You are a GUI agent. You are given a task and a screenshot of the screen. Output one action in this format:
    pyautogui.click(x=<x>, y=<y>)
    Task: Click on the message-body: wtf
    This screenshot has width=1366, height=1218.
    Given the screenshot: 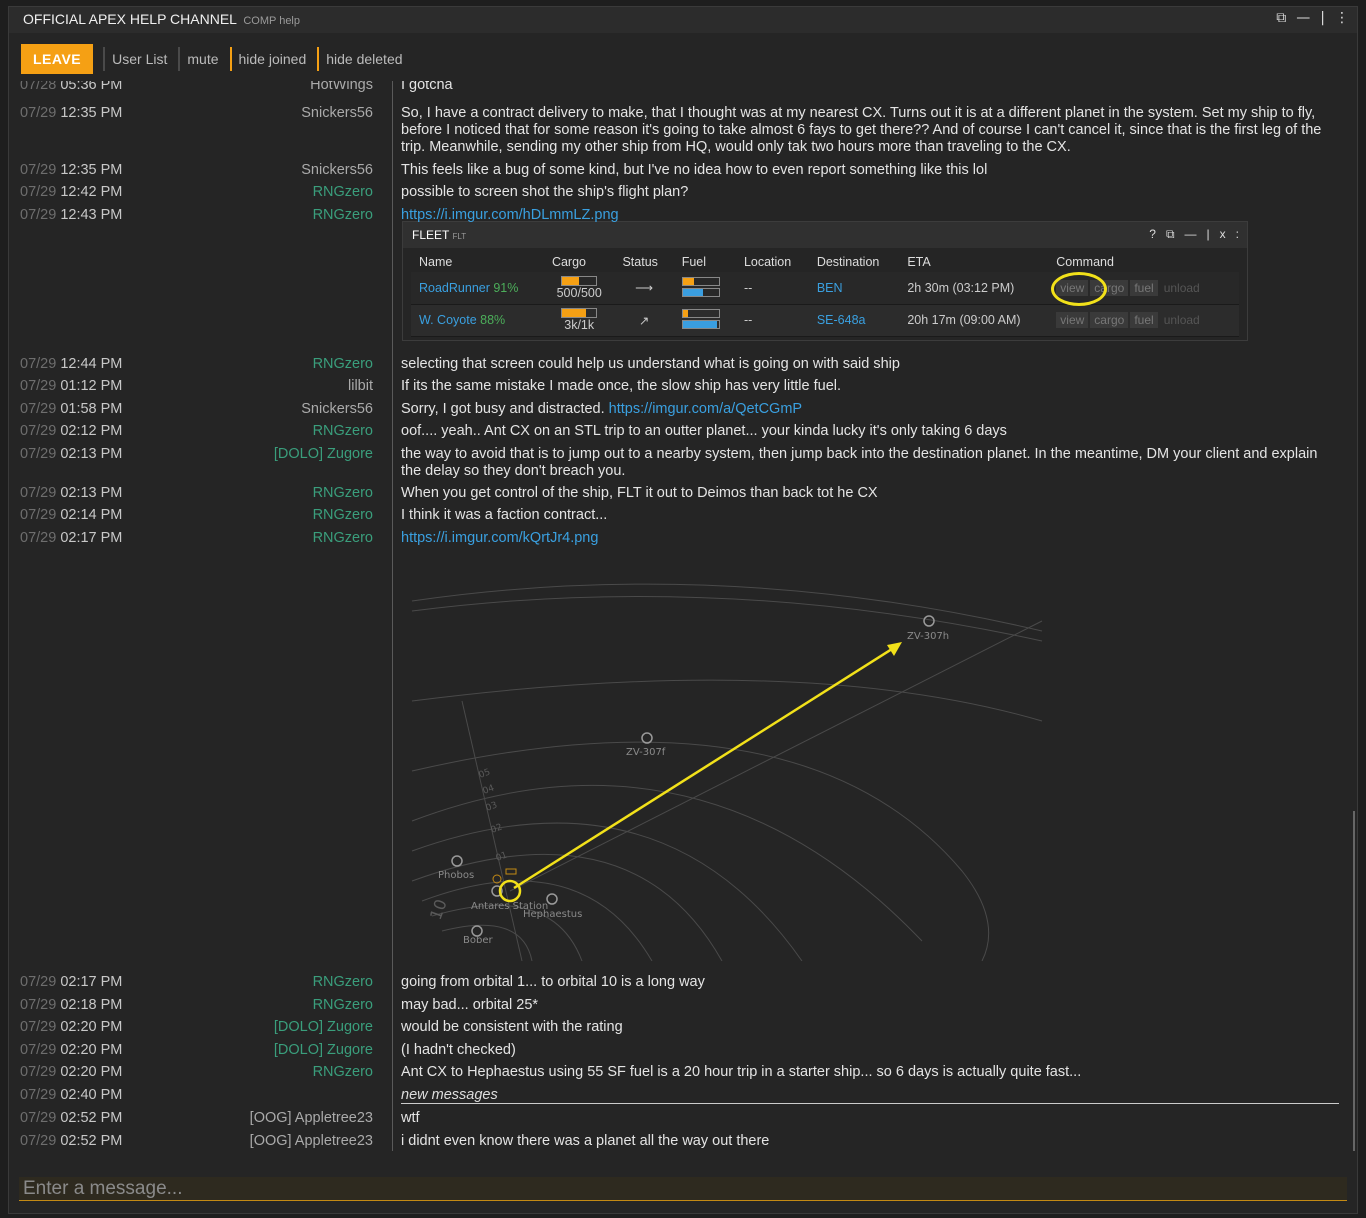 What is the action you would take?
    pyautogui.click(x=410, y=1118)
    